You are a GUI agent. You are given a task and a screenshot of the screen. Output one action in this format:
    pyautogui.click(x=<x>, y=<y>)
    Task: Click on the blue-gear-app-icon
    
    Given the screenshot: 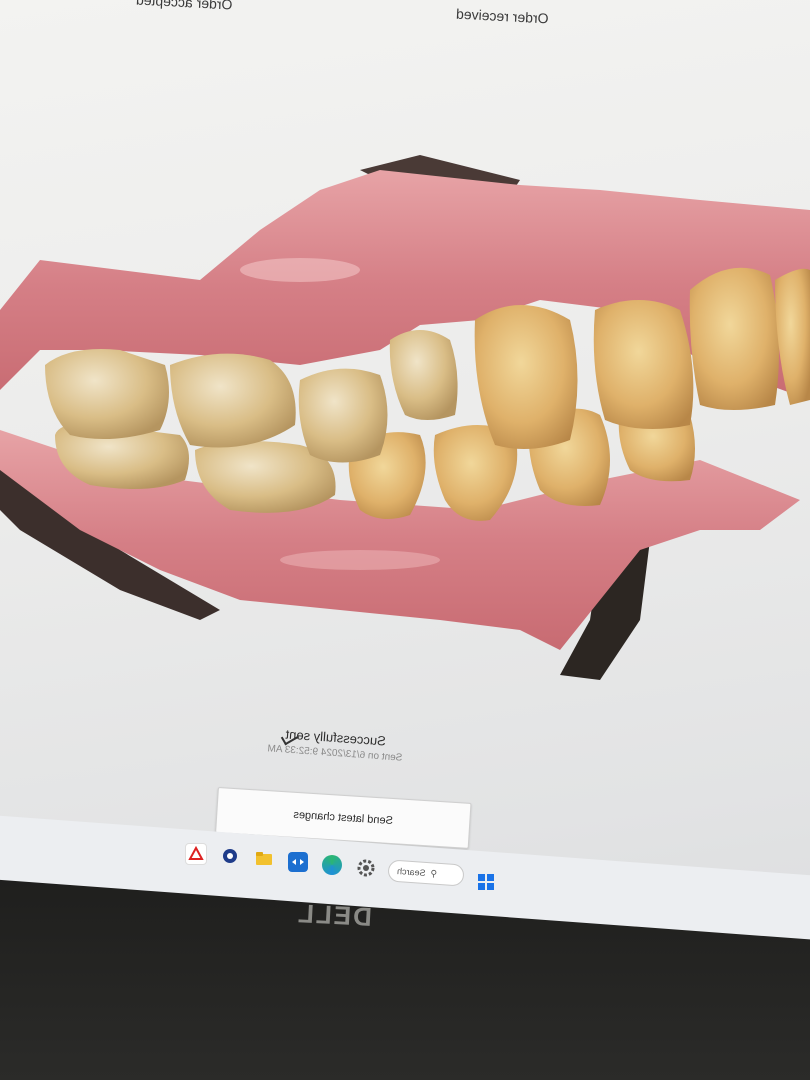 What is the action you would take?
    pyautogui.click(x=230, y=856)
    